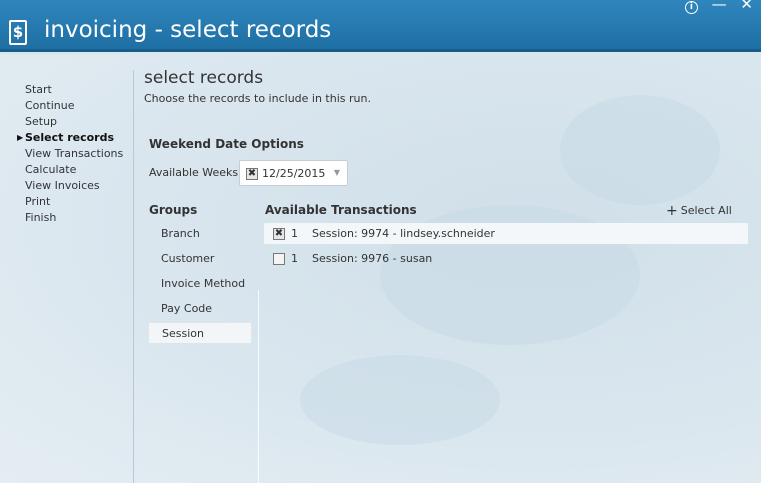 This screenshot has height=483, width=761. I want to click on window-controls: i — ✕, so click(714, 7).